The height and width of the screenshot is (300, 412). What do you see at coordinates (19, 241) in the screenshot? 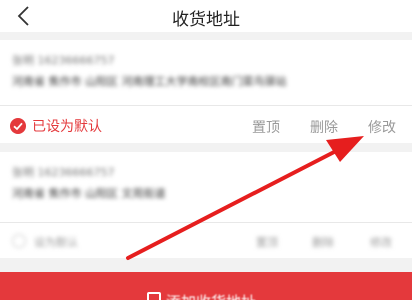
I see `set-default-radio` at bounding box center [19, 241].